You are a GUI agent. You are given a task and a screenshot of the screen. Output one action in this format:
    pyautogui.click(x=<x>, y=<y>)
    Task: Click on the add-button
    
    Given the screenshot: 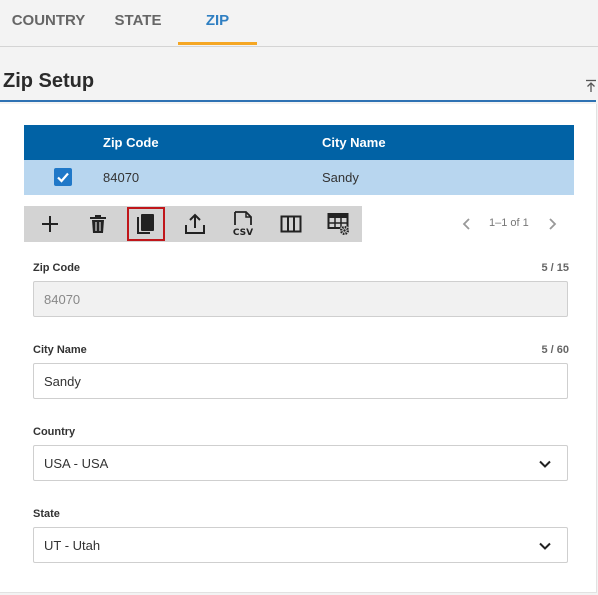 What is the action you would take?
    pyautogui.click(x=50, y=224)
    